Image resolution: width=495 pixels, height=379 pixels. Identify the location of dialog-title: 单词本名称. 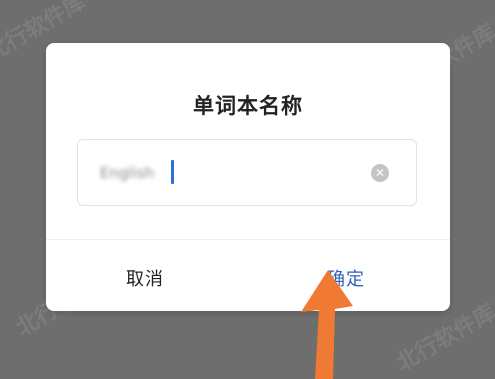
(248, 106).